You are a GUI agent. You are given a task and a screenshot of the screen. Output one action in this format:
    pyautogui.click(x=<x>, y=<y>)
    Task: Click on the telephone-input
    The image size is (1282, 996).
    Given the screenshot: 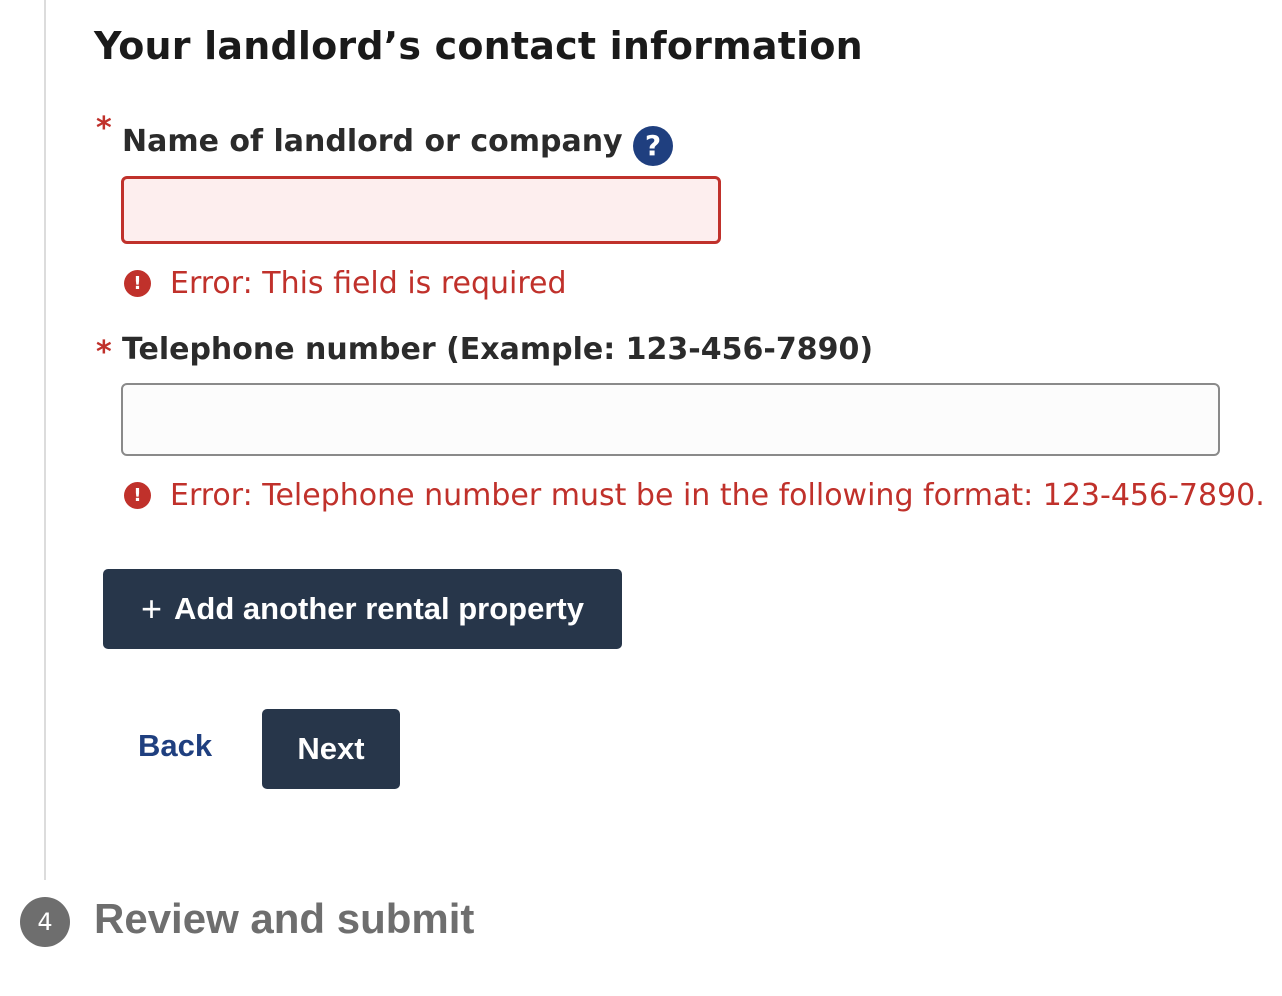 What is the action you would take?
    pyautogui.click(x=670, y=419)
    